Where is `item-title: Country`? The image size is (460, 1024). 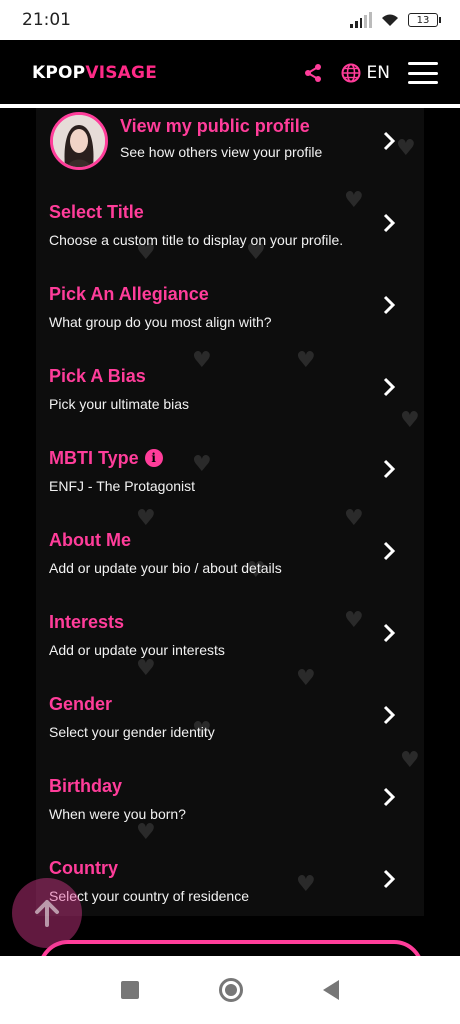 item-title: Country is located at coordinates (83, 868).